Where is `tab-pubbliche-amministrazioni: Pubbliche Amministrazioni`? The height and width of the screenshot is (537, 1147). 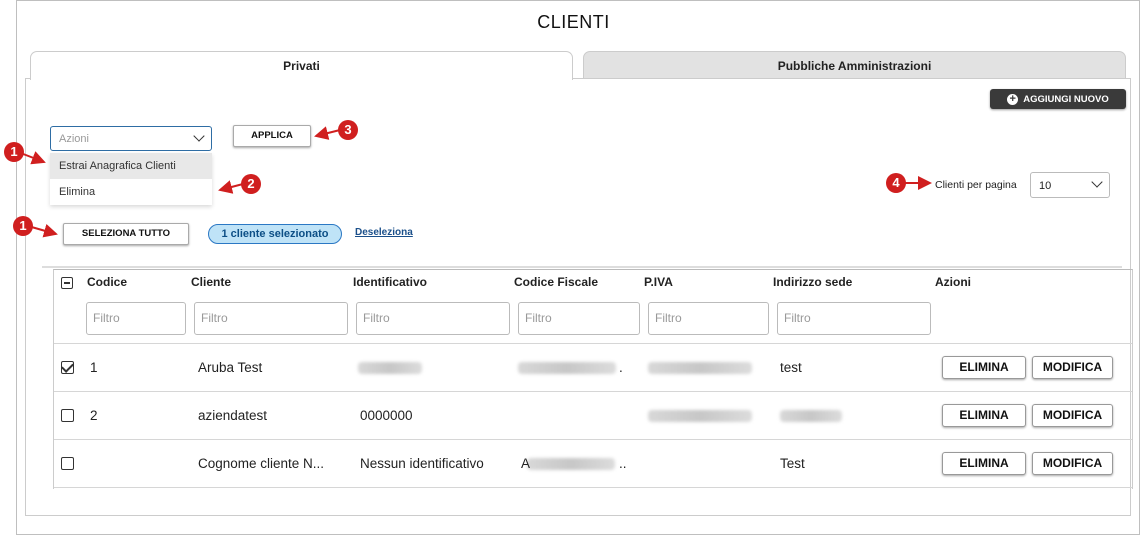 tab-pubbliche-amministrazioni: Pubbliche Amministrazioni is located at coordinates (854, 65).